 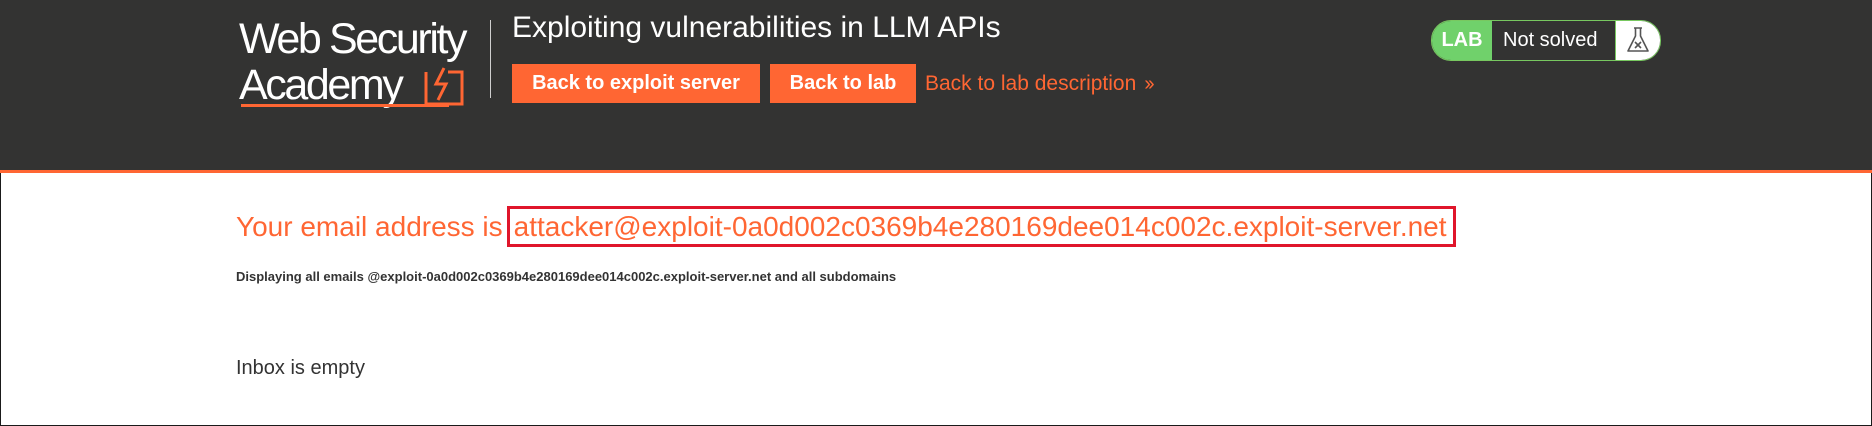 I want to click on web-security-academy-logo: Web Security Academy, so click(x=364, y=62).